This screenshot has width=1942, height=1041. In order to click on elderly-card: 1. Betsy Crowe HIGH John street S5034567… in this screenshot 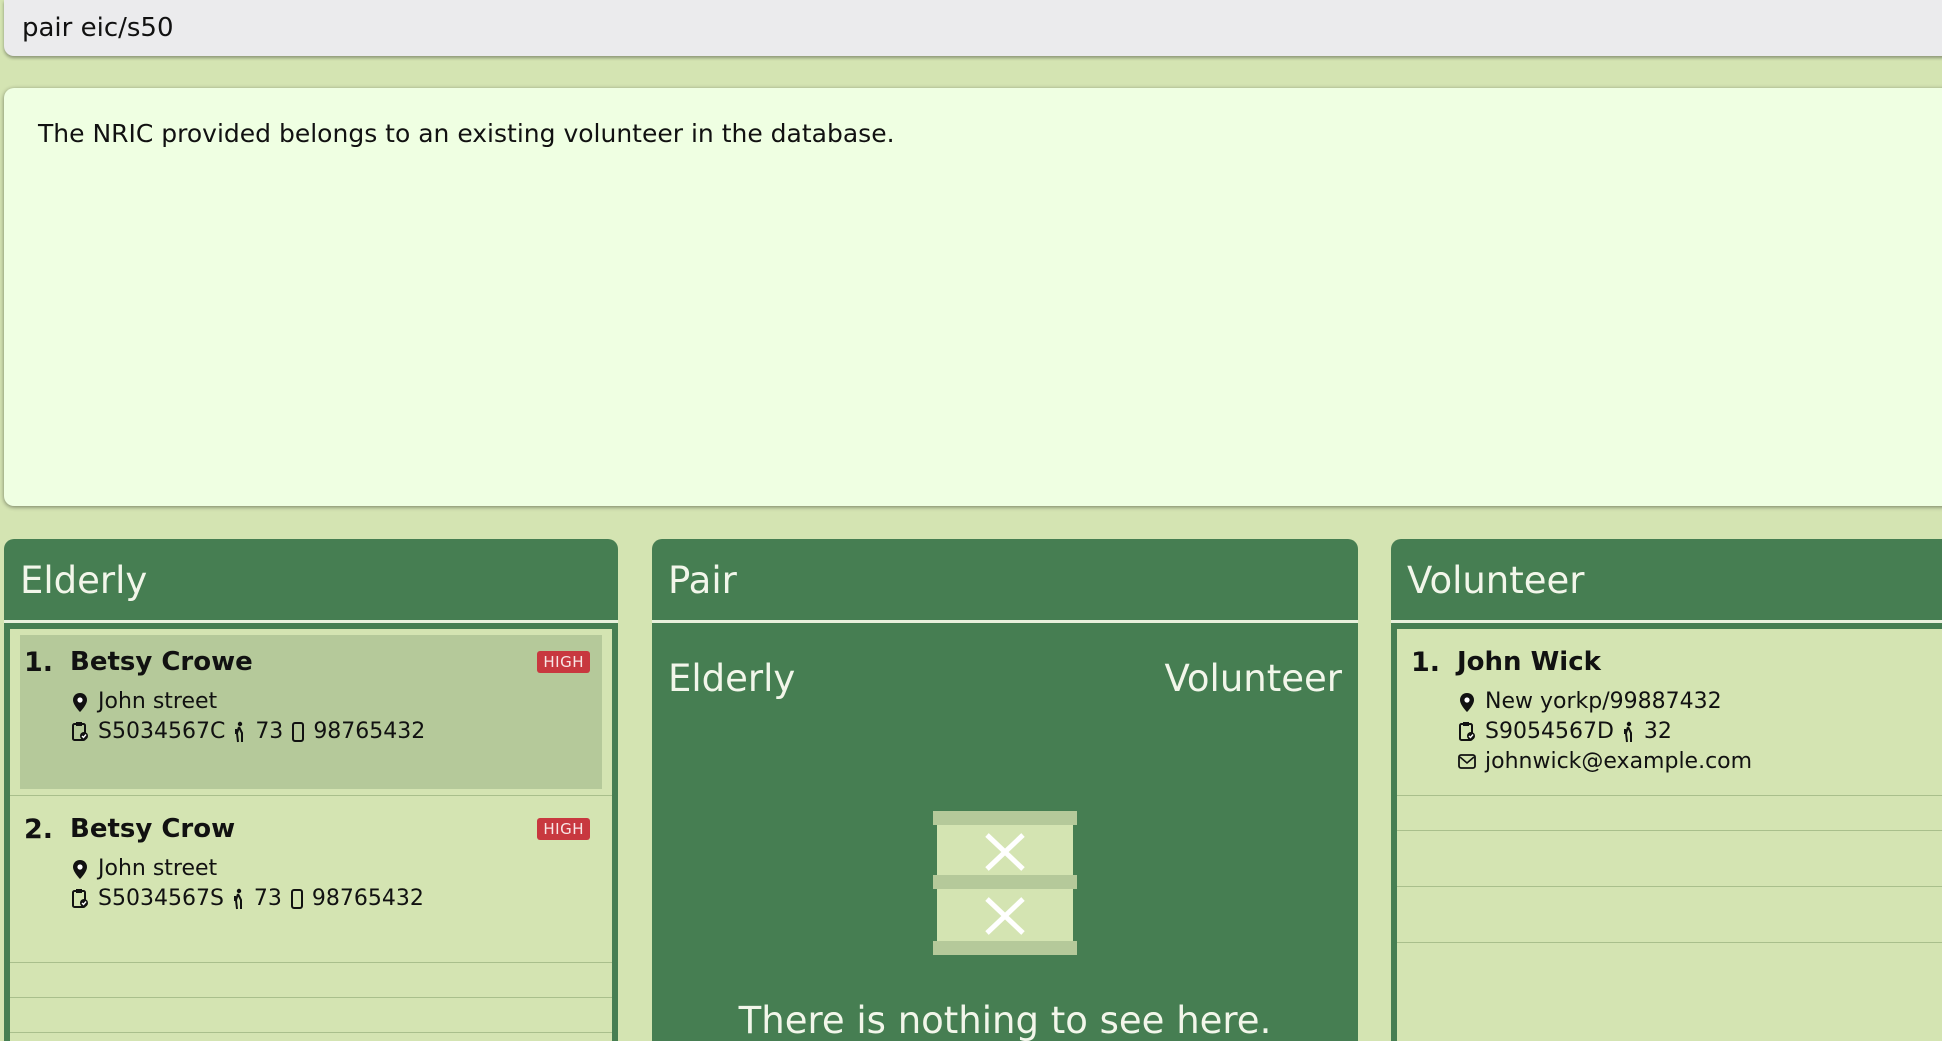, I will do `click(311, 712)`.